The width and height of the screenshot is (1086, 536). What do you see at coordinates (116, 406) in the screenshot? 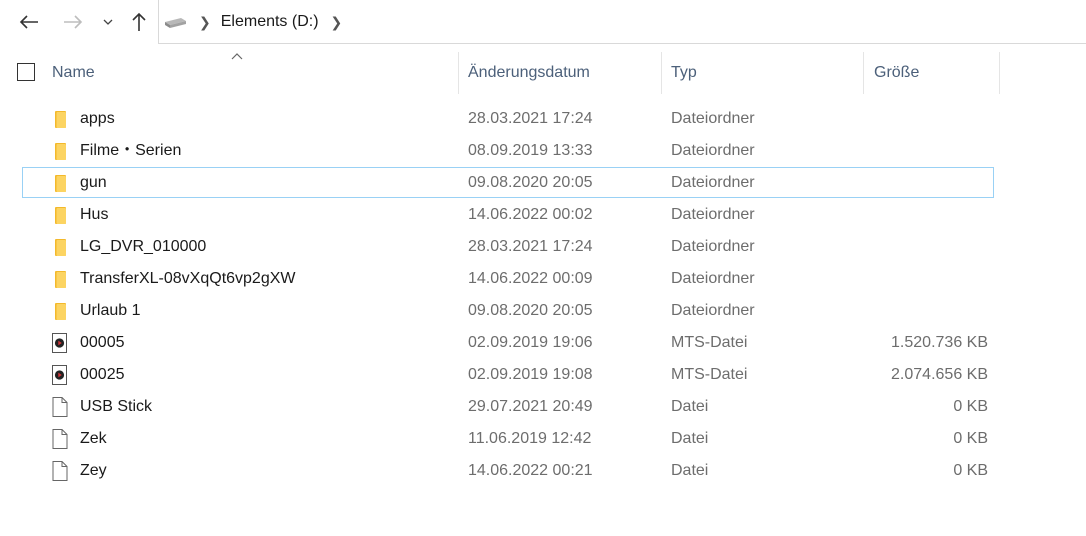
I see `file-name: USB Stick` at bounding box center [116, 406].